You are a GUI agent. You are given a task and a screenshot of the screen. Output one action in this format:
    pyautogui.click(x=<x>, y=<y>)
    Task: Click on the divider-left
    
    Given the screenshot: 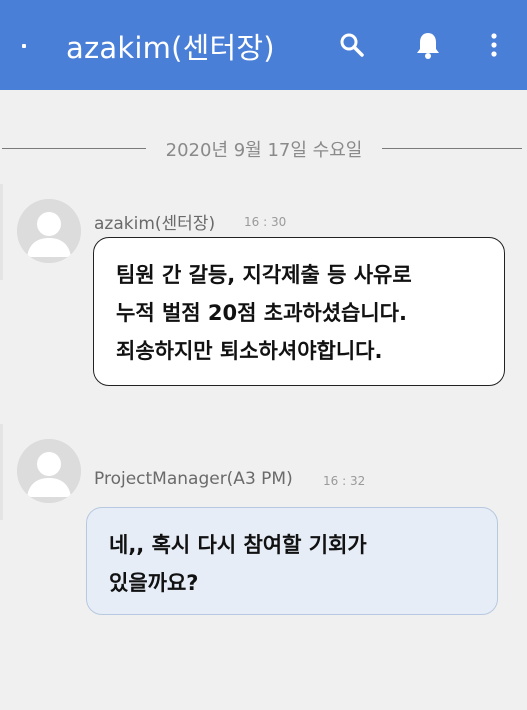 What is the action you would take?
    pyautogui.click(x=74, y=148)
    